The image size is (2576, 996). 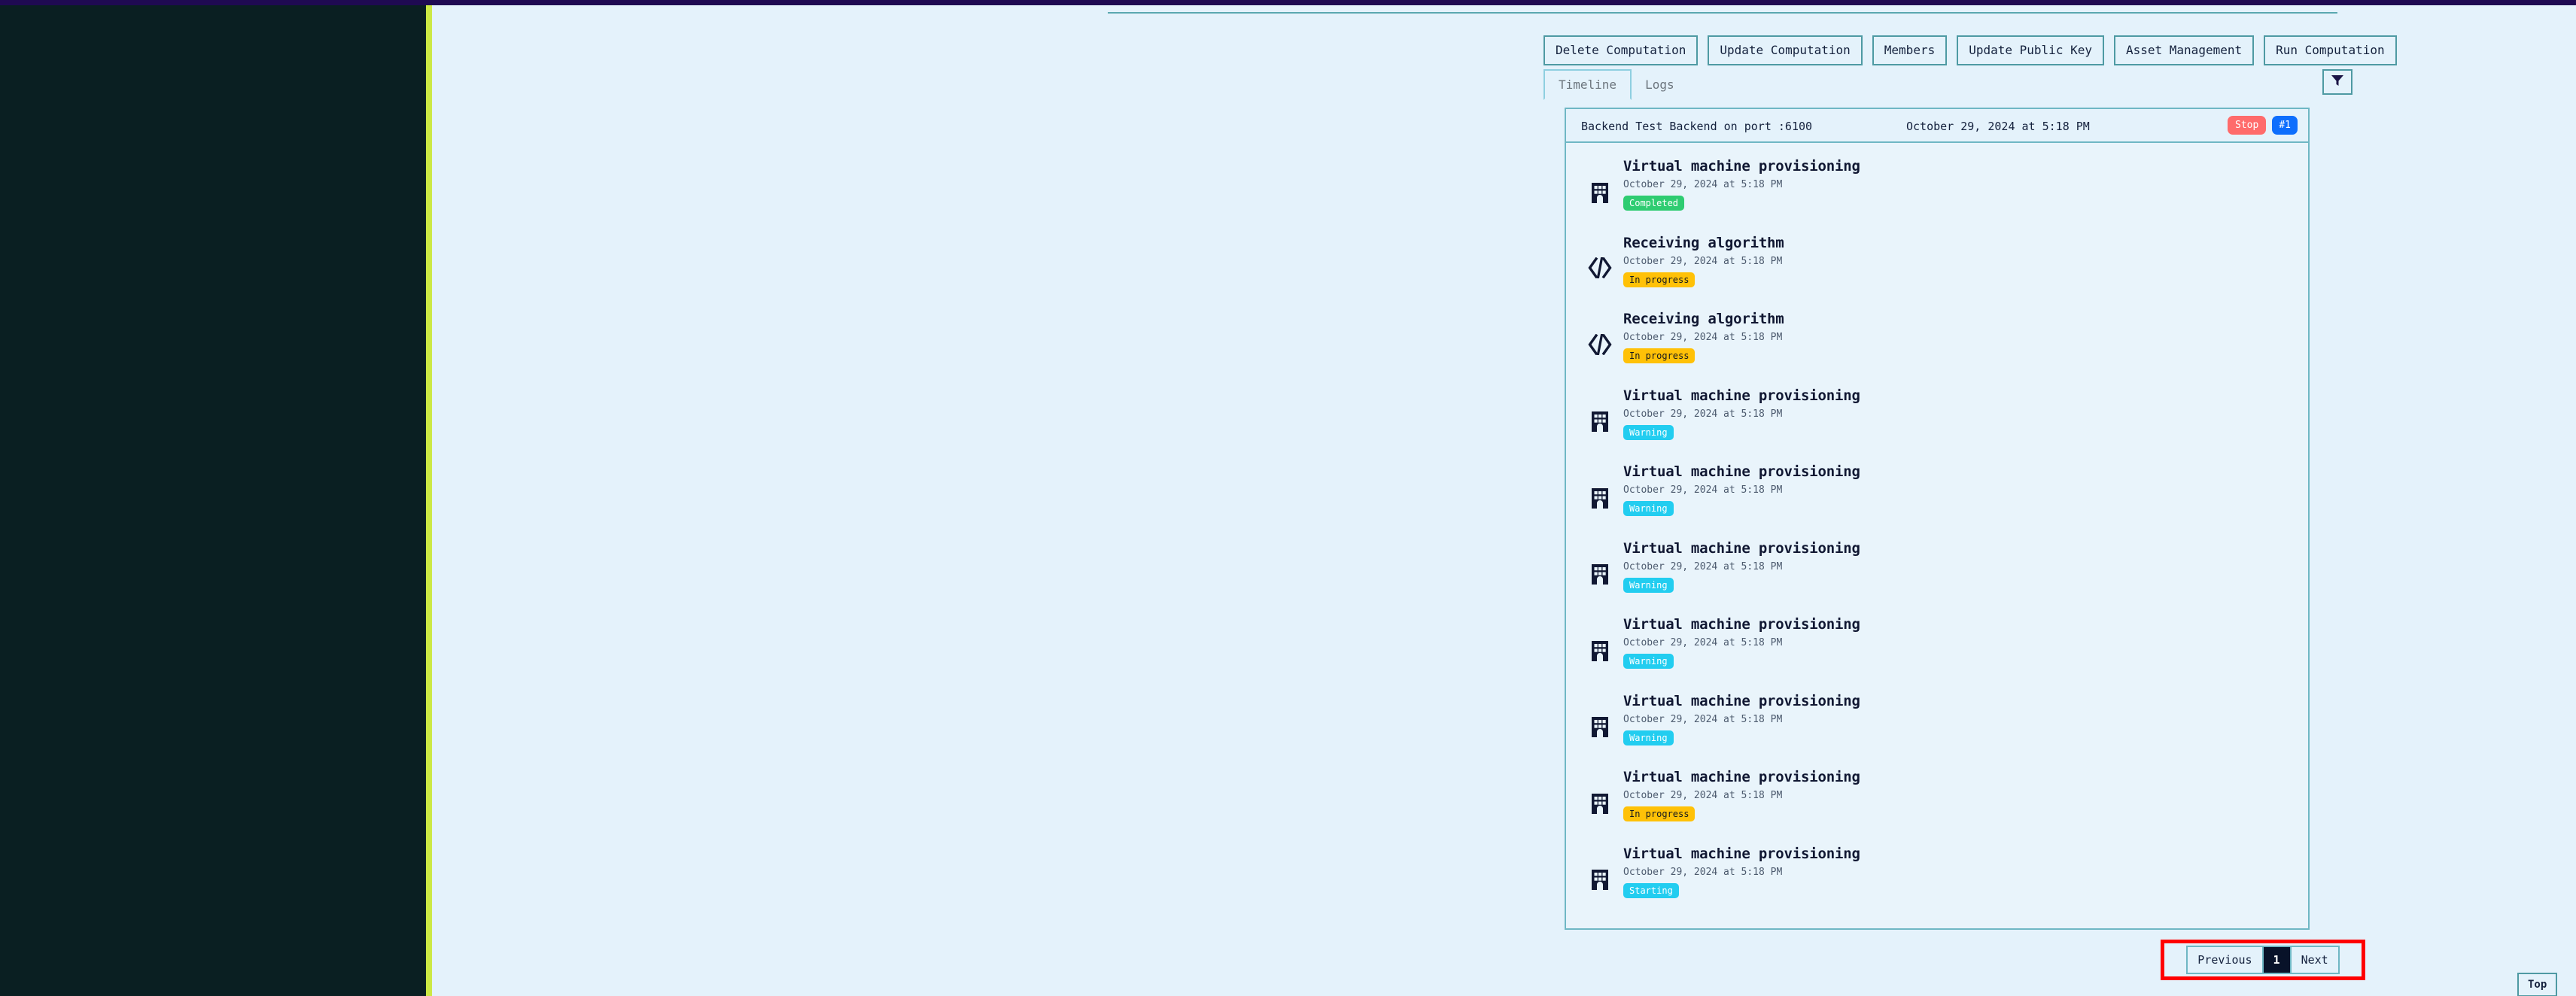 I want to click on status-badge-row: Completed, so click(x=1966, y=200).